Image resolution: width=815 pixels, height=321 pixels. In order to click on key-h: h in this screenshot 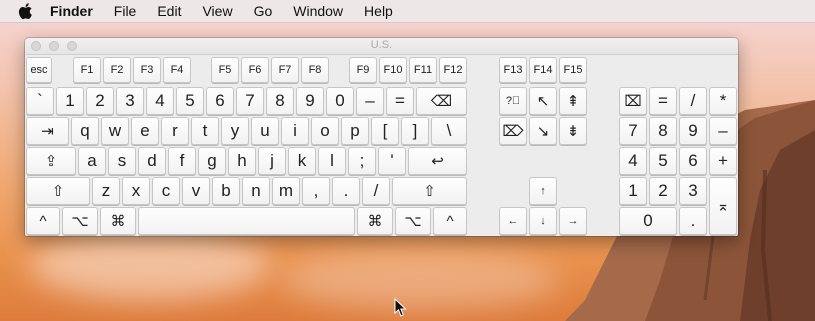, I will do `click(242, 161)`.